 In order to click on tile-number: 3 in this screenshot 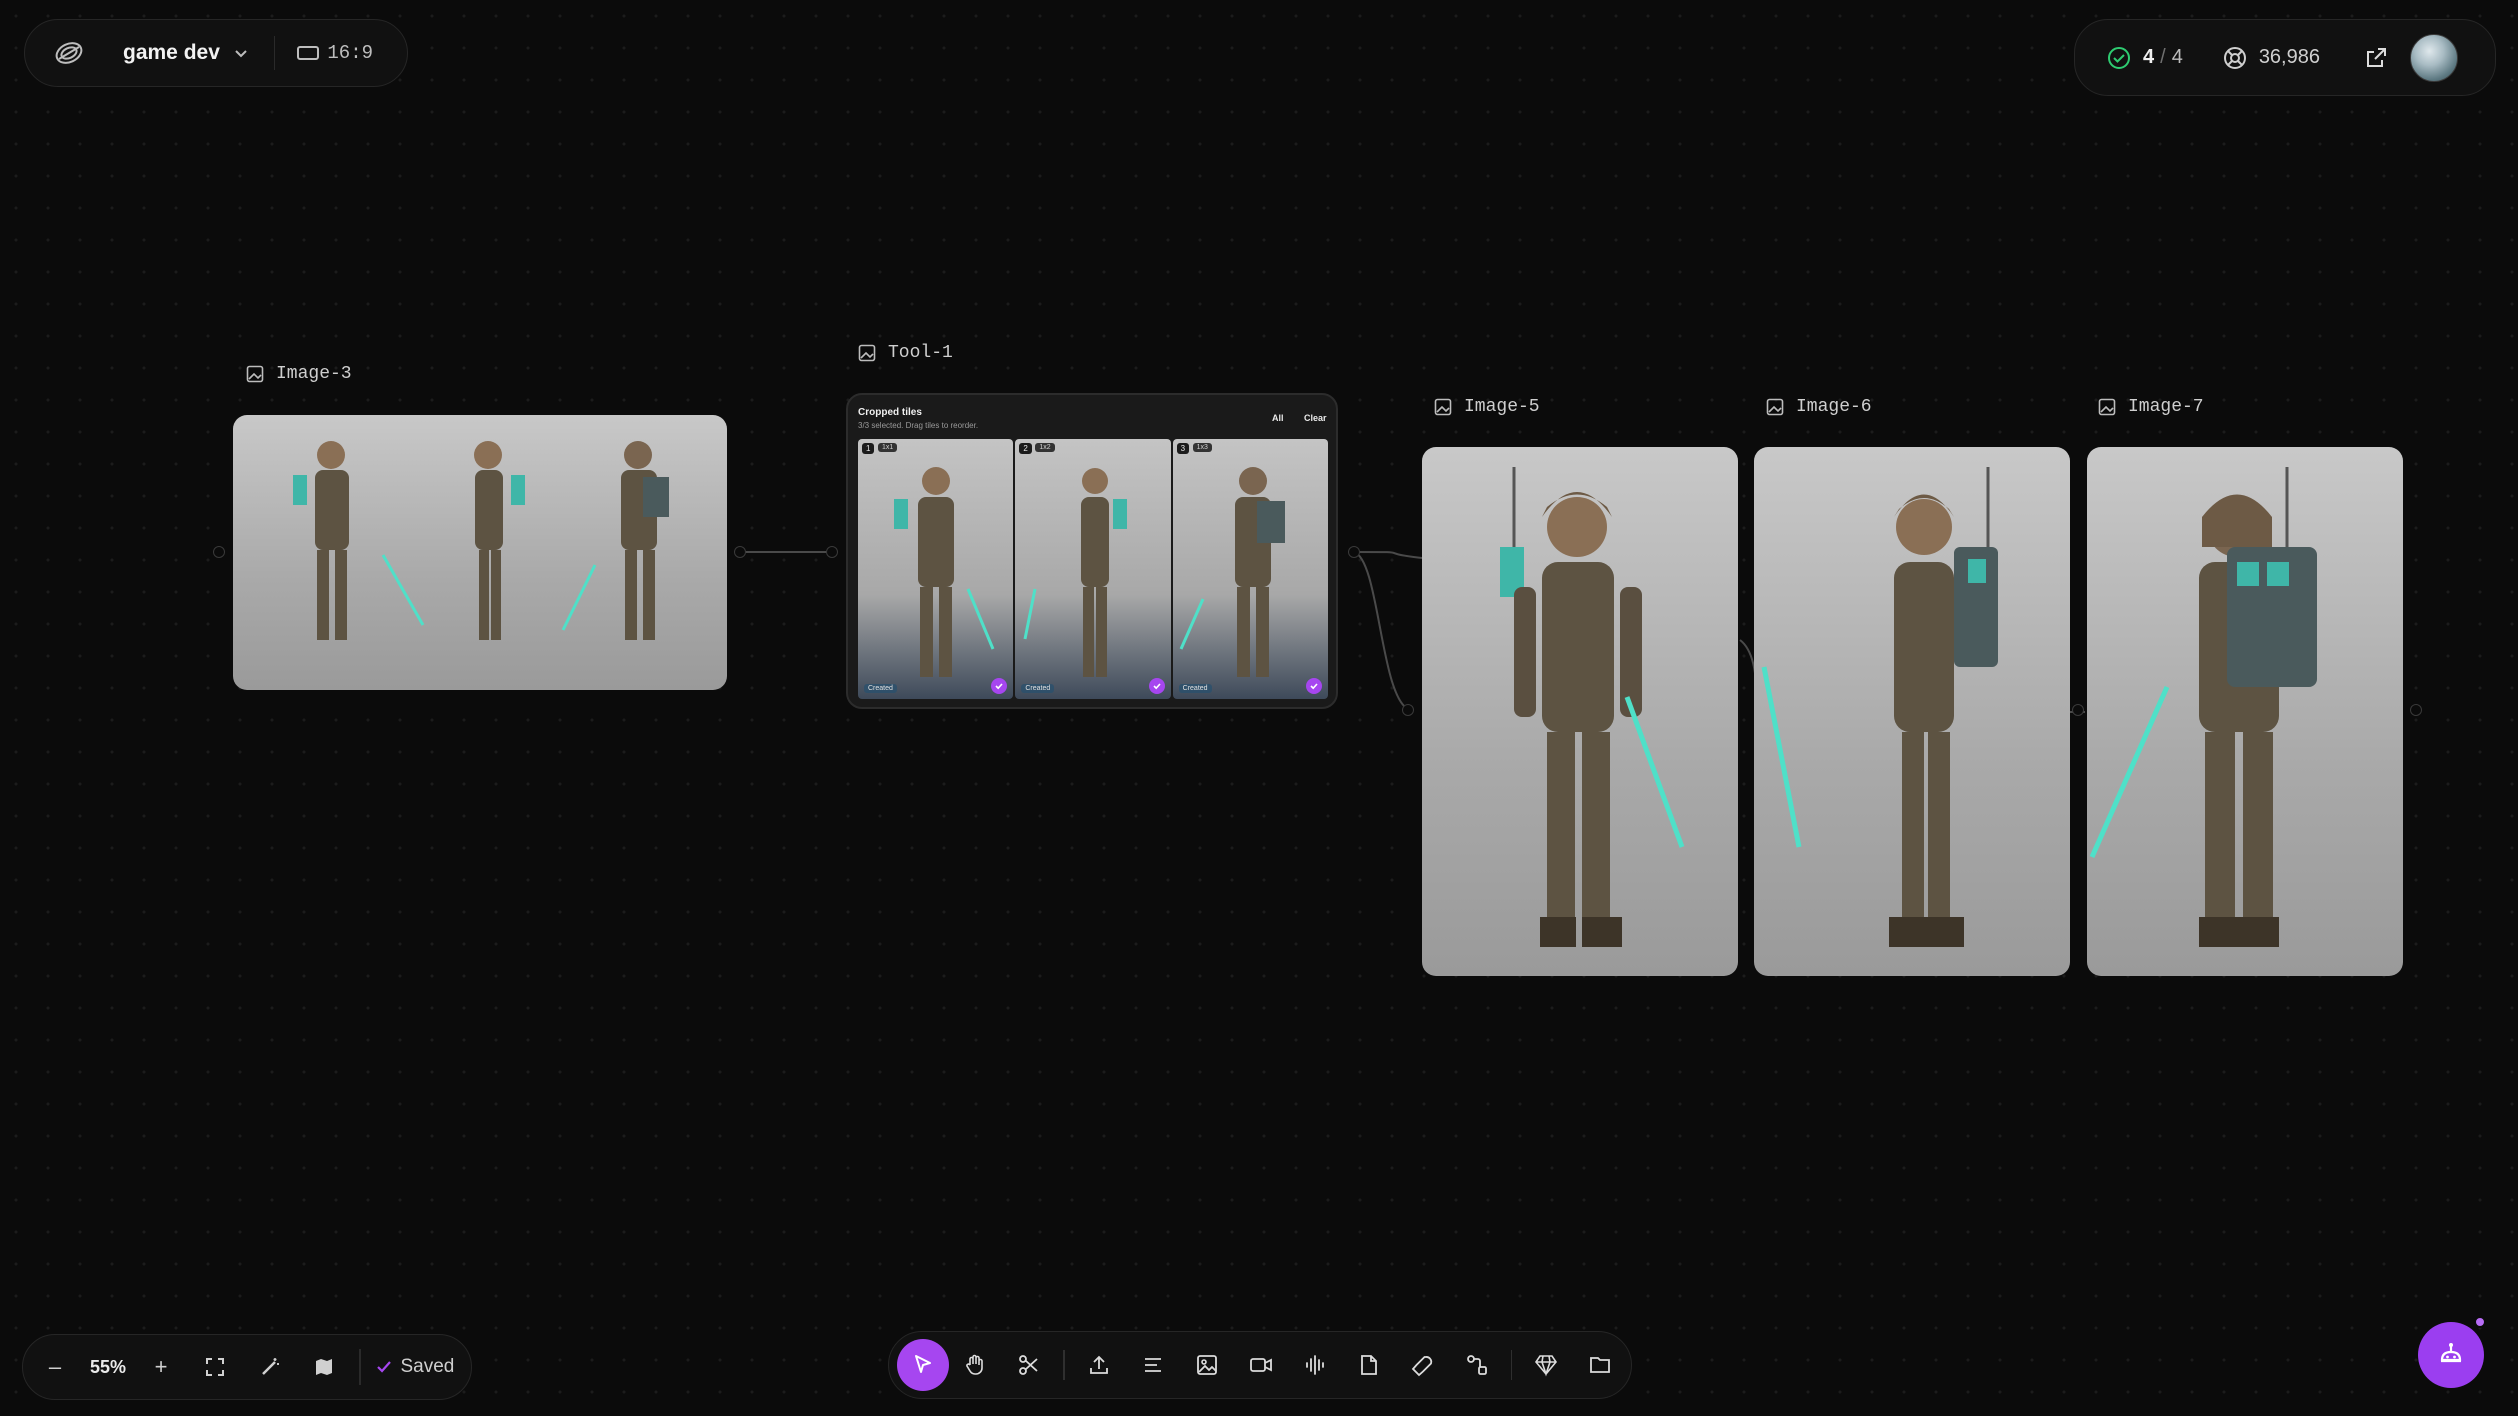, I will do `click(1183, 448)`.